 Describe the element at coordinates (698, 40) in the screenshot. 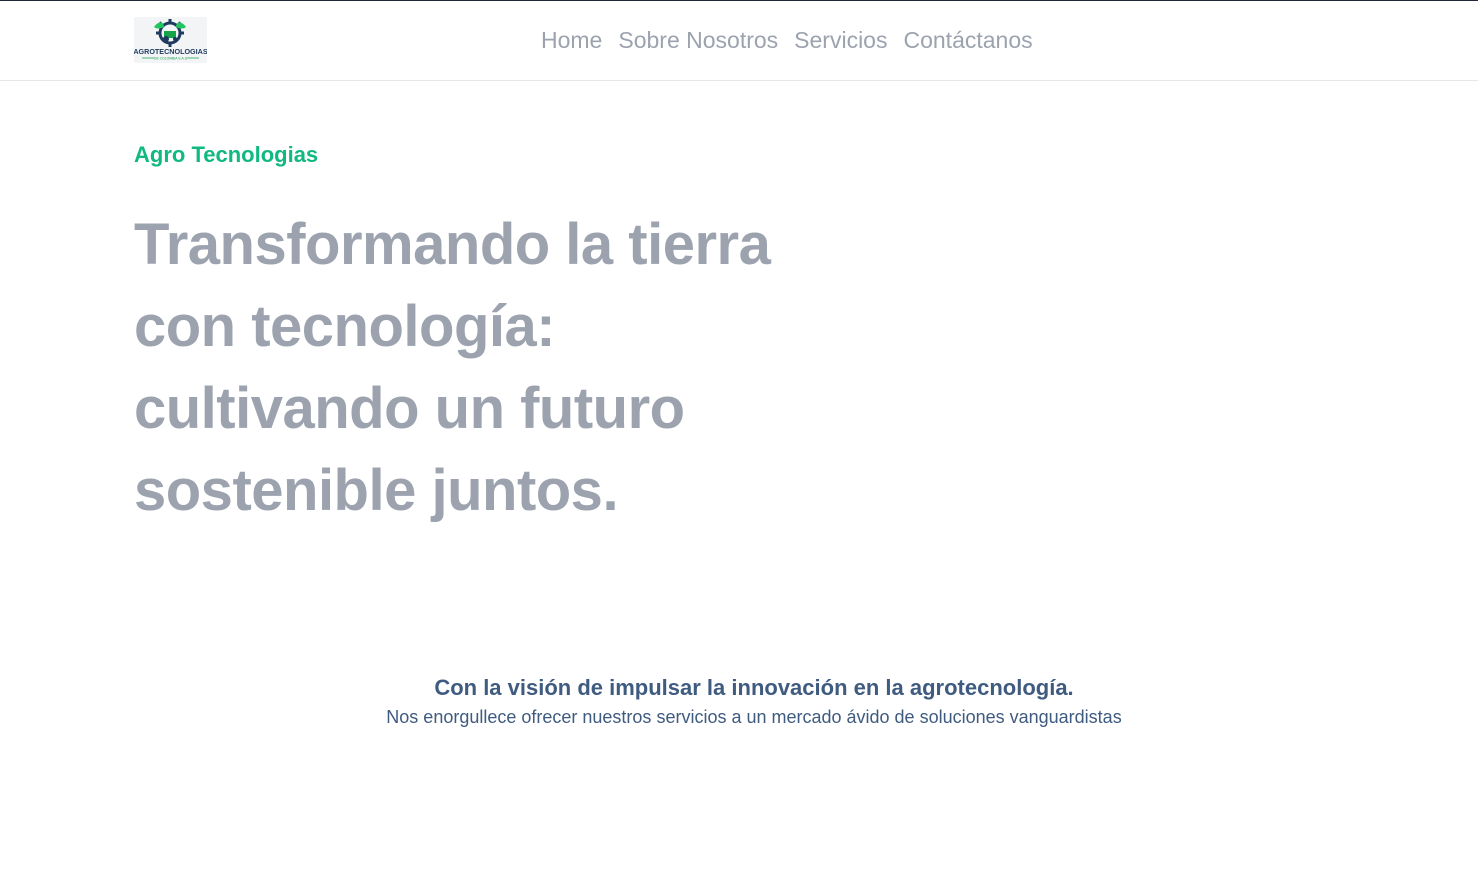

I see `nav-link-sobre-nosotros: Sobre Nosotros` at that location.